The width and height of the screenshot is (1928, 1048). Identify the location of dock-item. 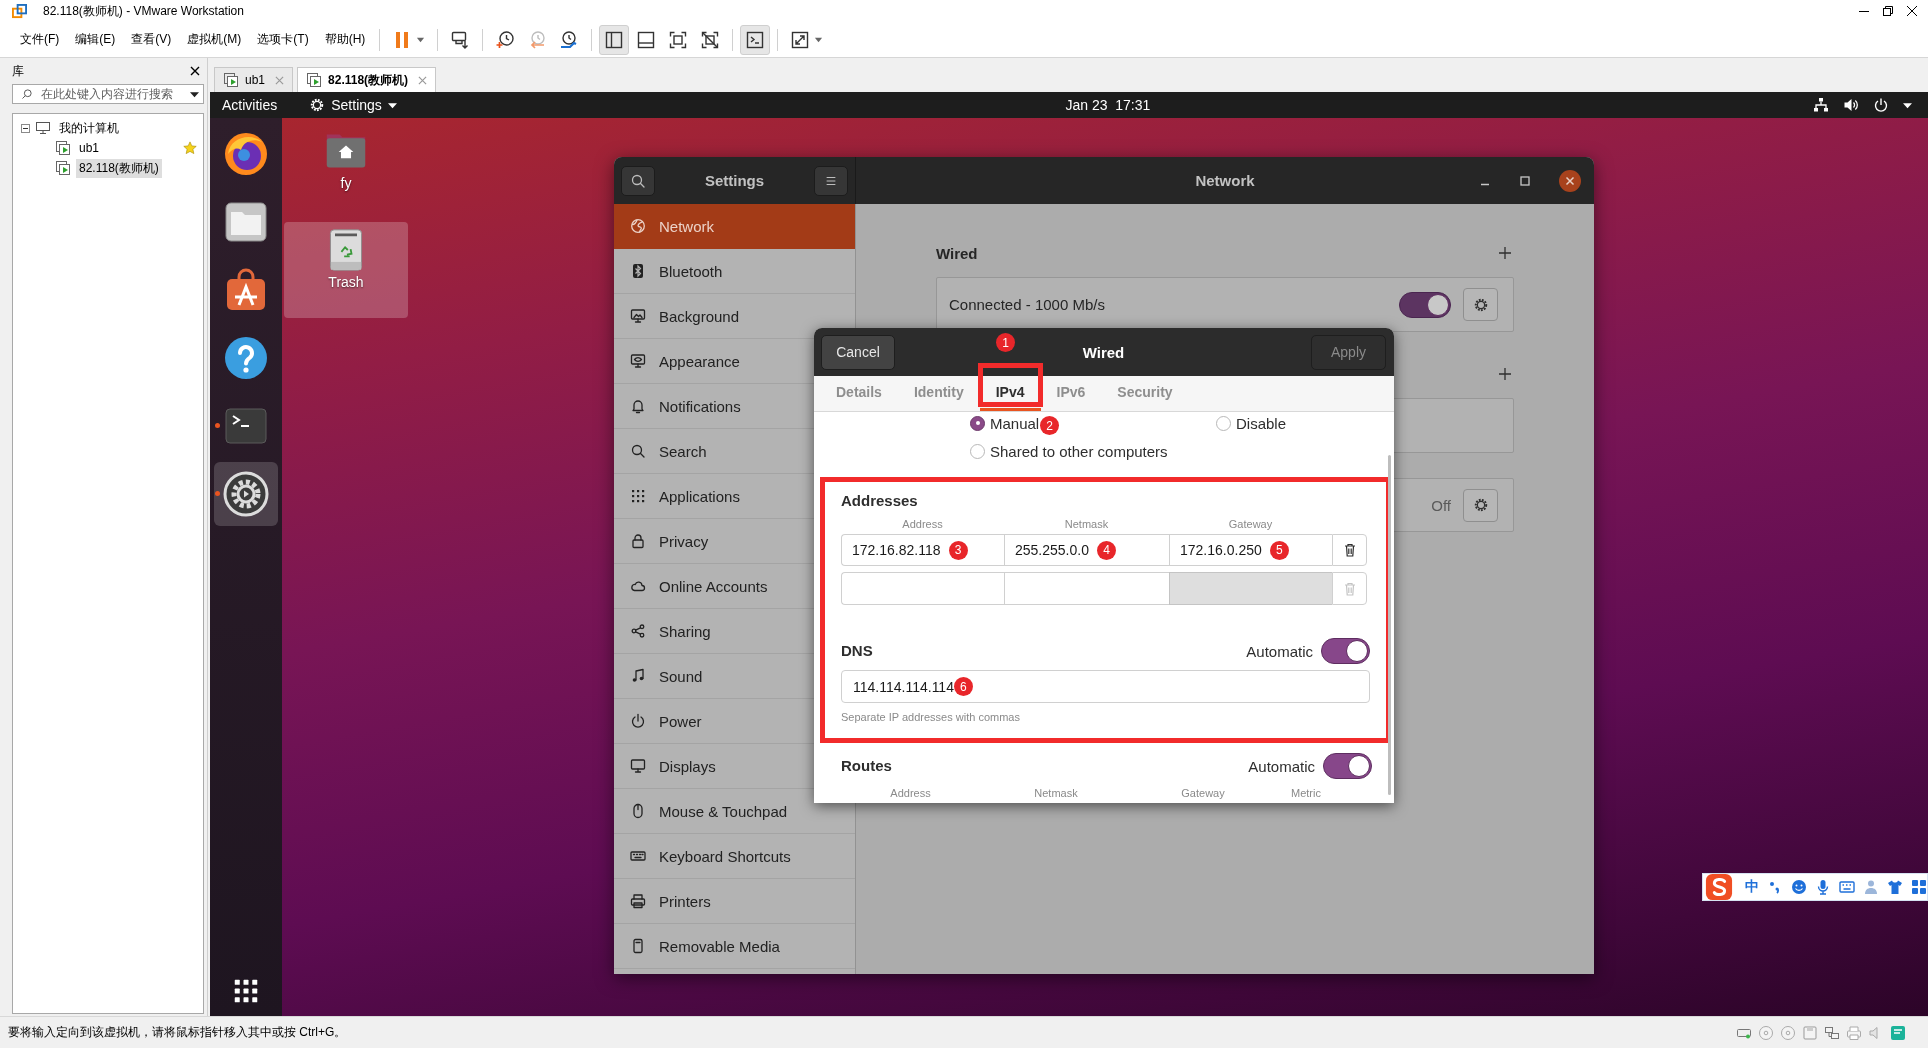
(246, 494).